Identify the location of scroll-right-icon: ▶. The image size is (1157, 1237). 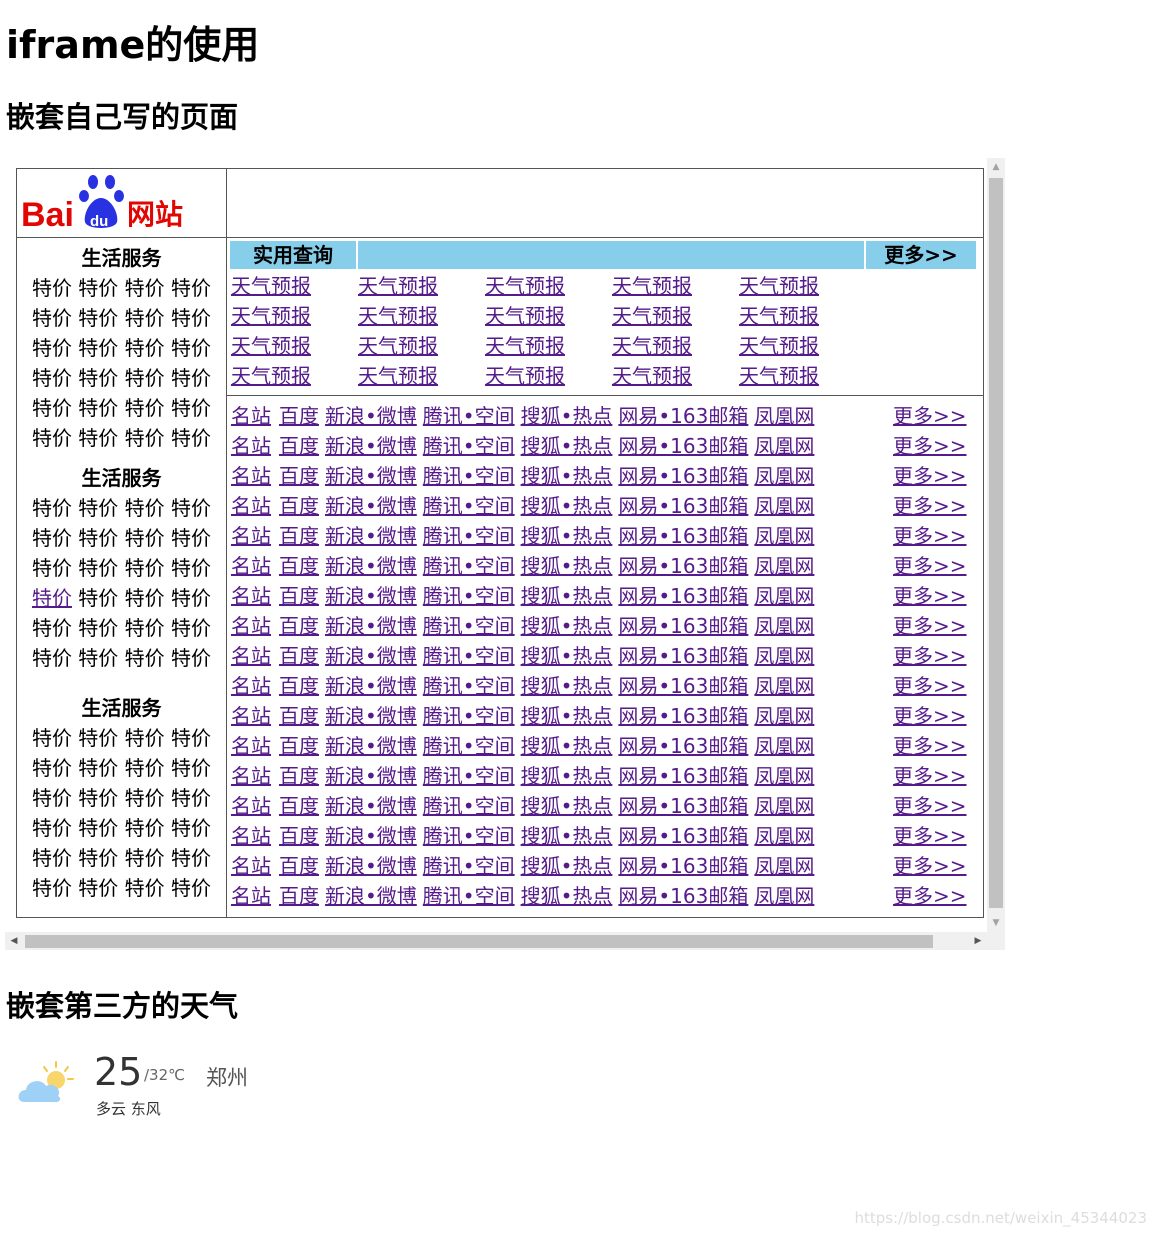
(978, 941).